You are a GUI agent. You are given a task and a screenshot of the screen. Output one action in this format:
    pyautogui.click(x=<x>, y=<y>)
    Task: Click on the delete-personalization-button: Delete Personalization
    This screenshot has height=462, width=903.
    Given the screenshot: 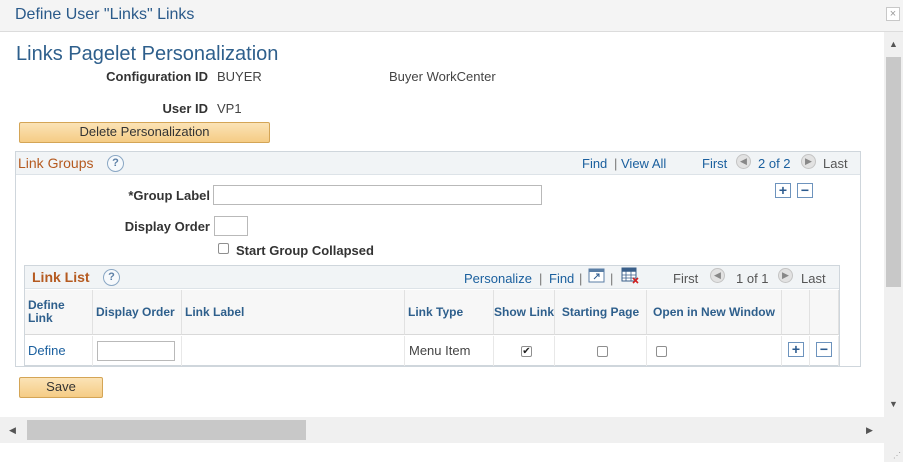 What is the action you would take?
    pyautogui.click(x=144, y=132)
    